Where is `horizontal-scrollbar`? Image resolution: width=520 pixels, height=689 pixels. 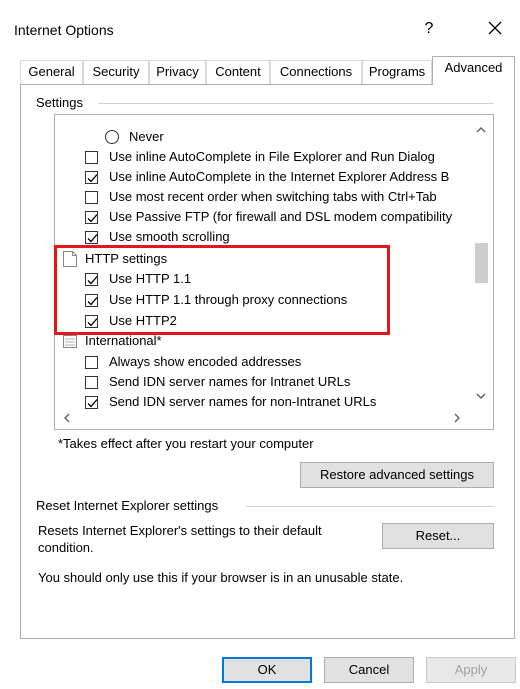 horizontal-scrollbar is located at coordinates (274, 420).